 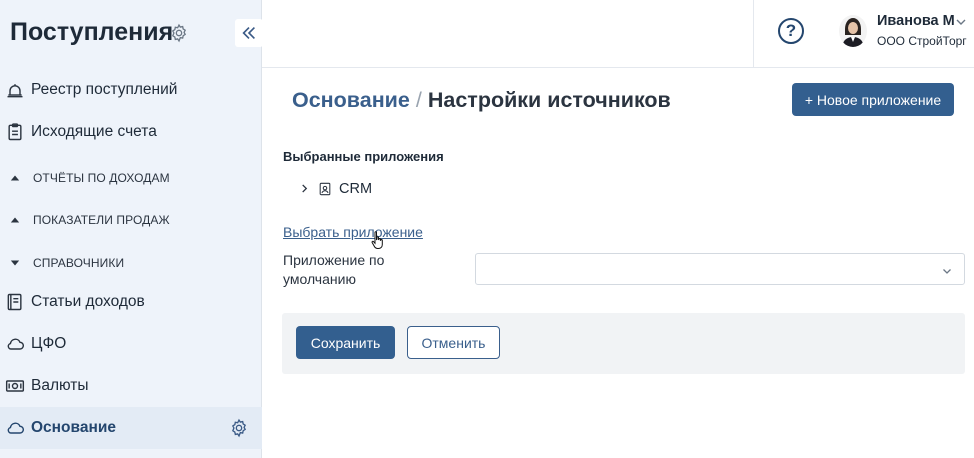 What do you see at coordinates (73, 427) in the screenshot?
I see `sidebar-item-label: Основание` at bounding box center [73, 427].